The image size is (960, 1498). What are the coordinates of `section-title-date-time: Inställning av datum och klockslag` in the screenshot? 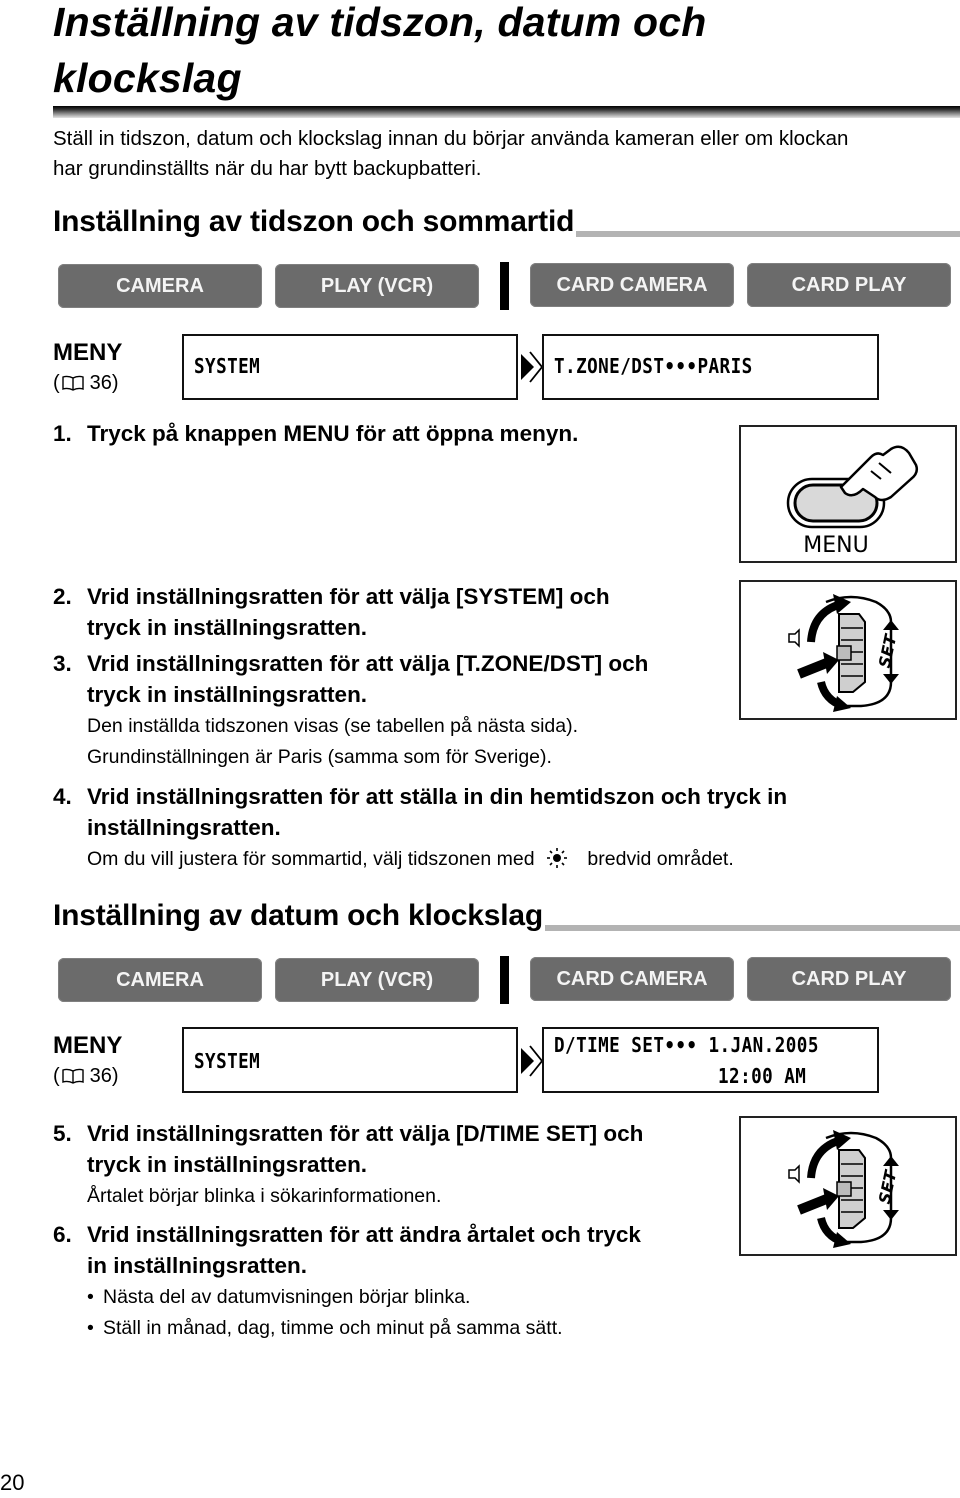 It's located at (299, 916).